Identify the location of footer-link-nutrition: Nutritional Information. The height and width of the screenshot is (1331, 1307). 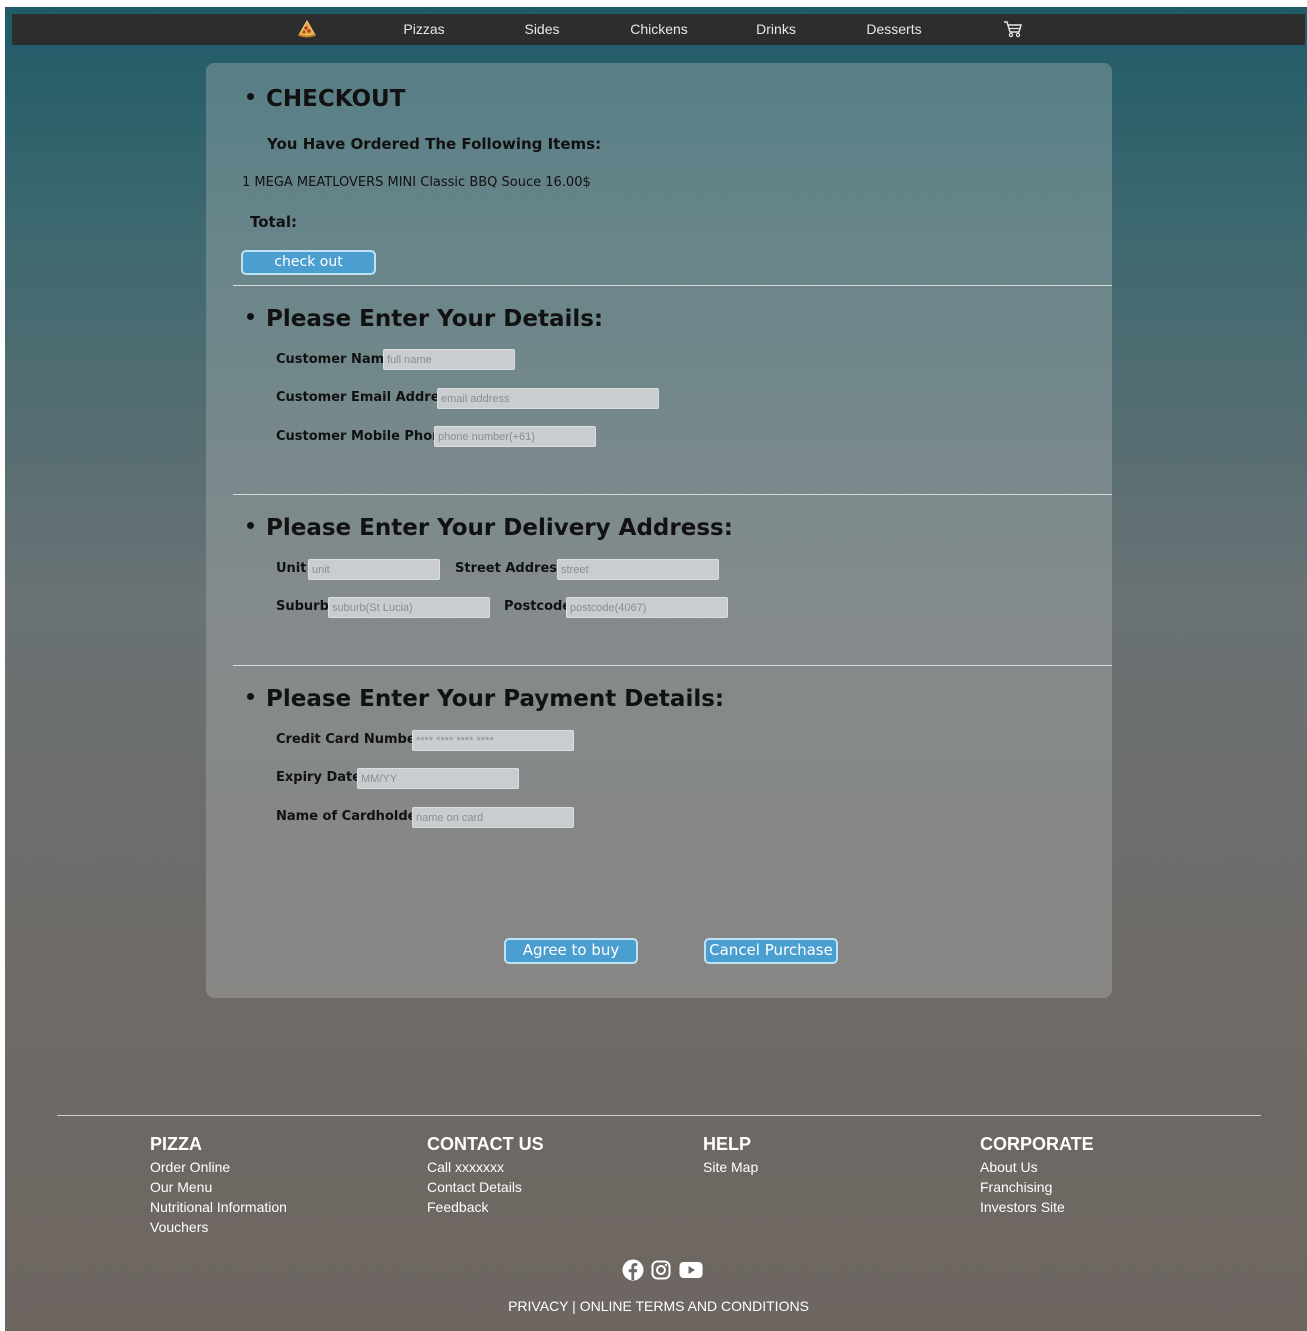
(218, 1207).